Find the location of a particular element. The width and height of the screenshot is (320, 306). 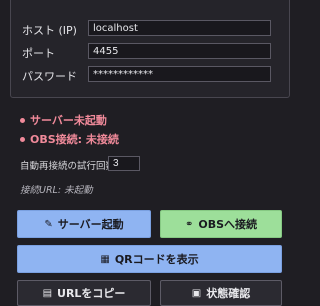

start-server-button: ✎ サーバー起動 is located at coordinates (84, 224).